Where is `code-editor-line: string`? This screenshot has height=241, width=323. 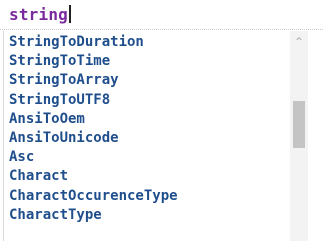 code-editor-line: string is located at coordinates (161, 15).